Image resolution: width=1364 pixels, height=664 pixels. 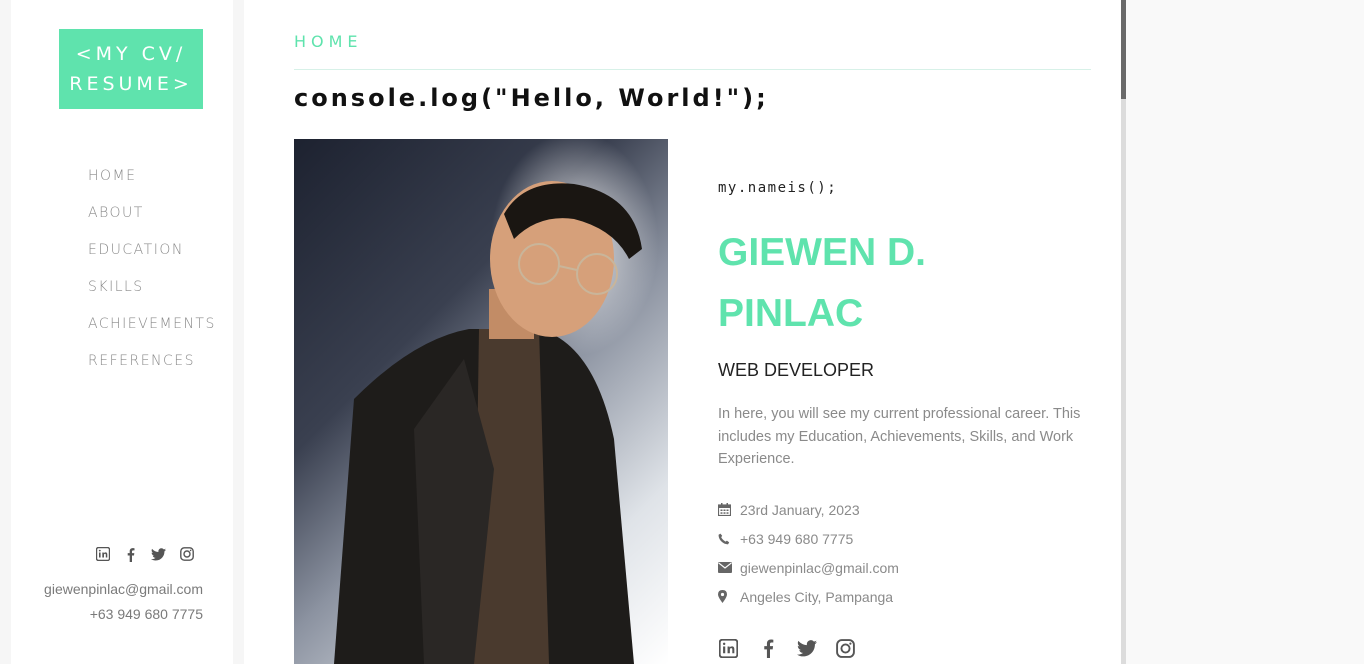 I want to click on info-location-text: Angeles City, Pampanga, so click(x=817, y=596).